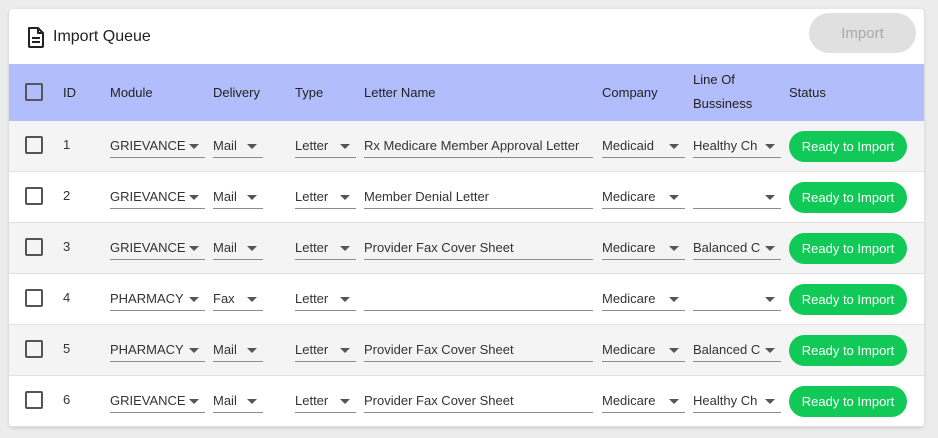 Image resolution: width=938 pixels, height=438 pixels. Describe the element at coordinates (238, 299) in the screenshot. I see `delivery-select: Fax` at that location.